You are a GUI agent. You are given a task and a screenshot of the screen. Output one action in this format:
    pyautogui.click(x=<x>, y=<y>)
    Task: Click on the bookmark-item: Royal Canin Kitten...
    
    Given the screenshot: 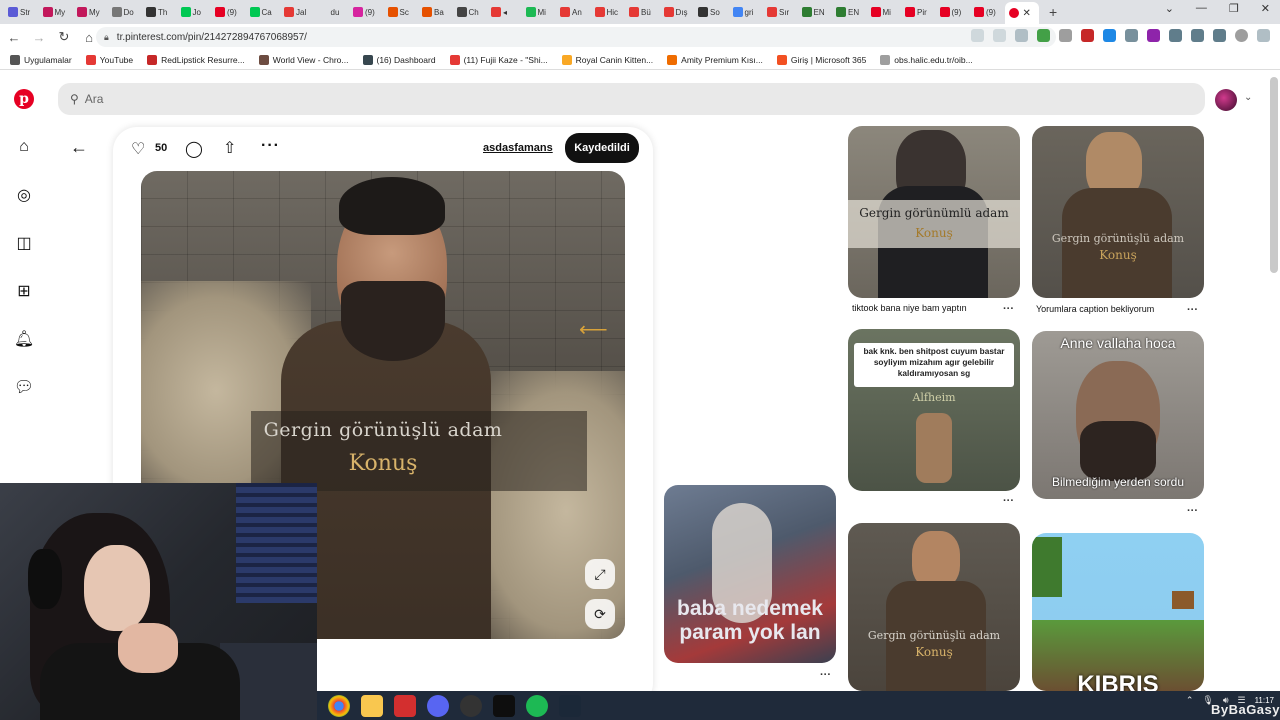 What is the action you would take?
    pyautogui.click(x=607, y=59)
    